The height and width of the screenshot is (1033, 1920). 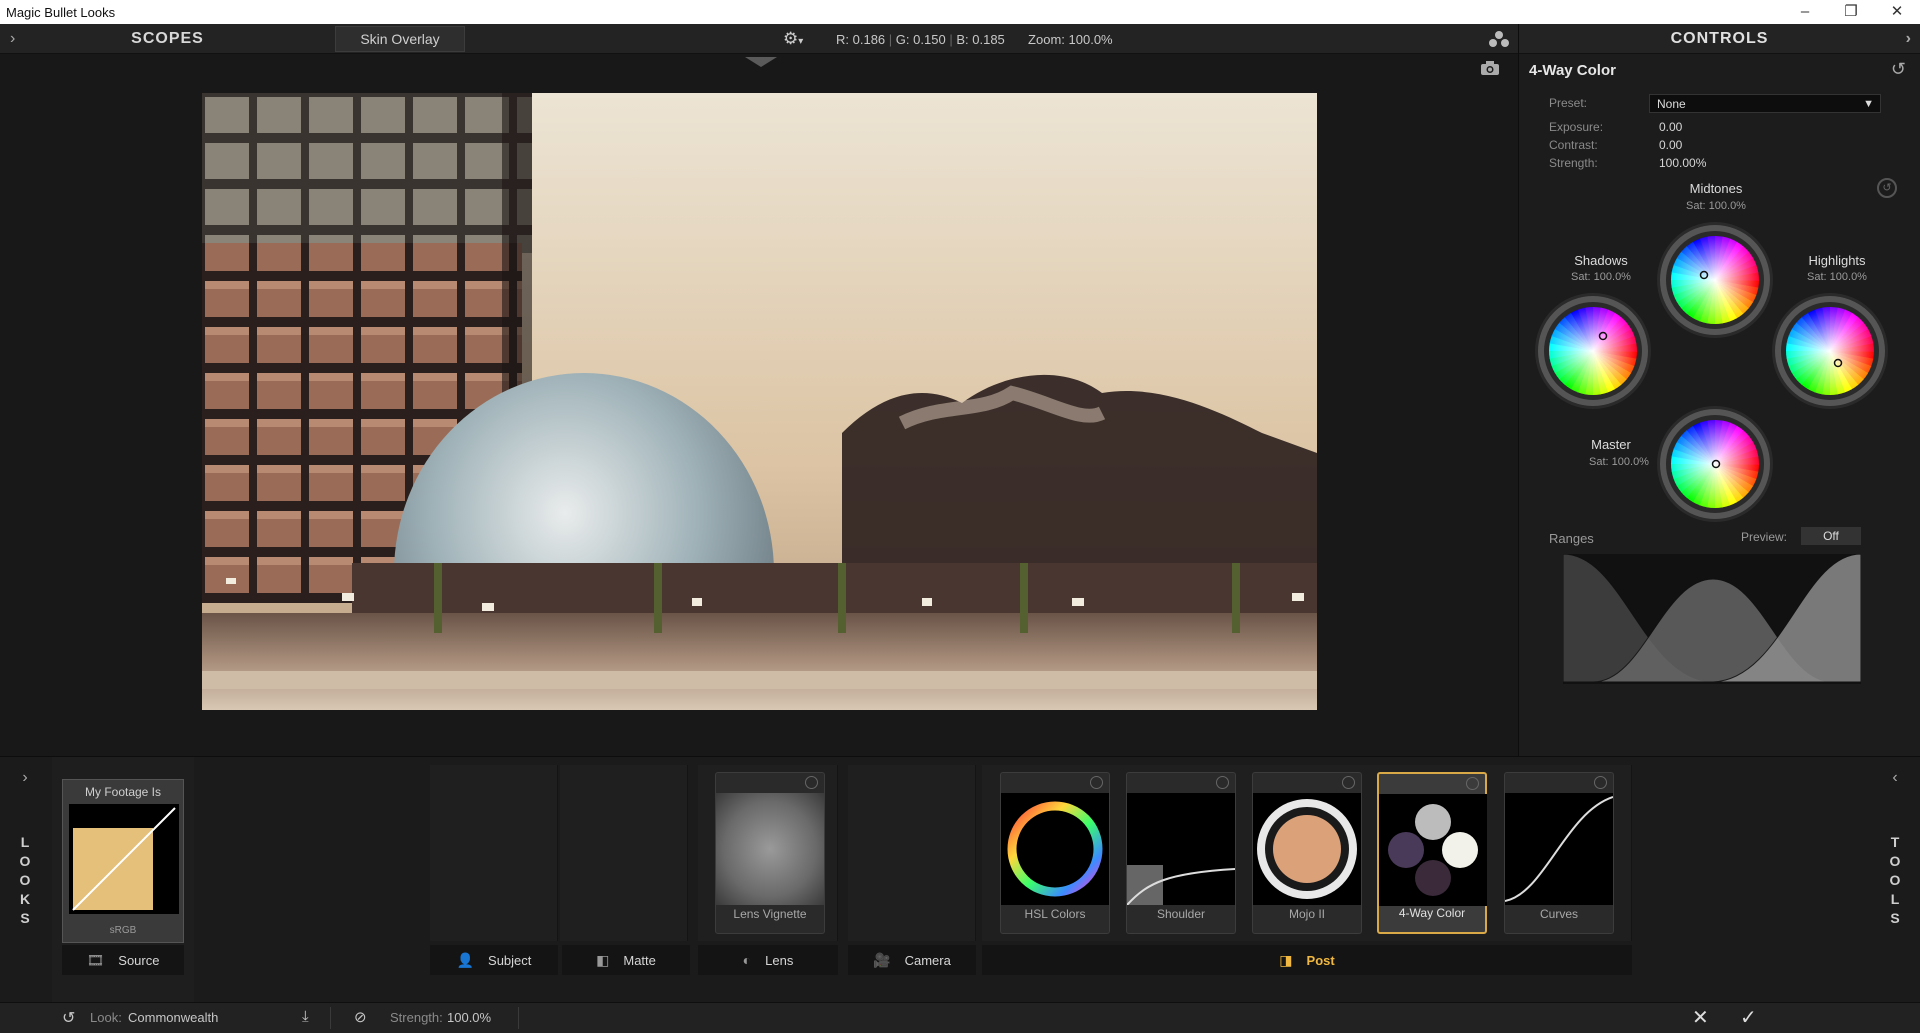 What do you see at coordinates (465, 959) in the screenshot?
I see `person-icon: 👤` at bounding box center [465, 959].